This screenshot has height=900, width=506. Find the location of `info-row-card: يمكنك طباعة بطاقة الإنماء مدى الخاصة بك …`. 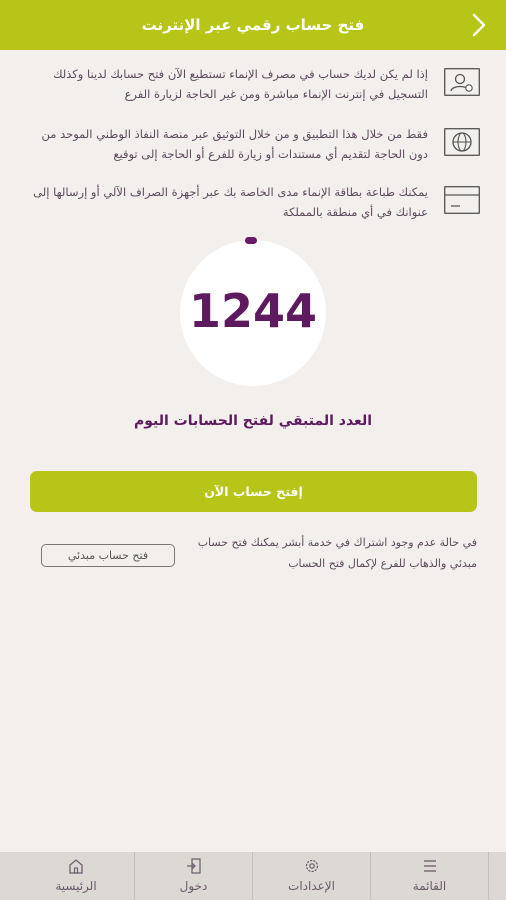

info-row-card: يمكنك طباعة بطاقة الإنماء مدى الخاصة بك … is located at coordinates (255, 205).